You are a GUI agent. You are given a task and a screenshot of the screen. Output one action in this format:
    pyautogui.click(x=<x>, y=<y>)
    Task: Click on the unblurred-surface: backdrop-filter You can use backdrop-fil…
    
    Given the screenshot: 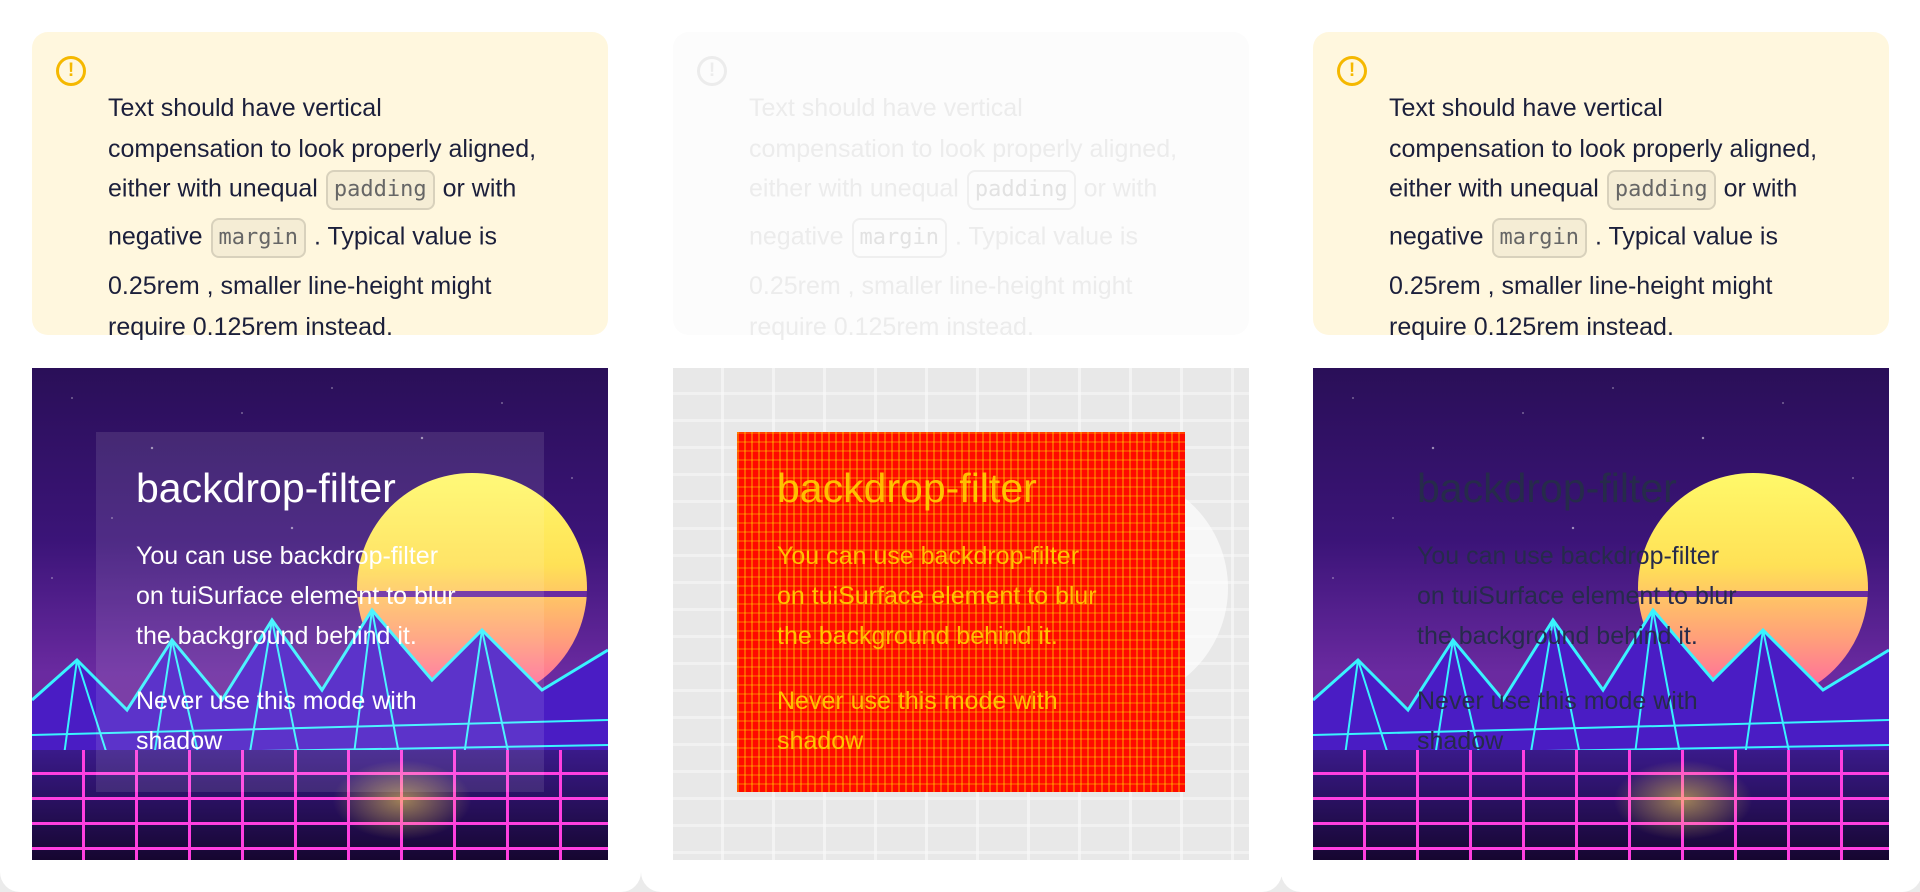 What is the action you would take?
    pyautogui.click(x=1601, y=612)
    